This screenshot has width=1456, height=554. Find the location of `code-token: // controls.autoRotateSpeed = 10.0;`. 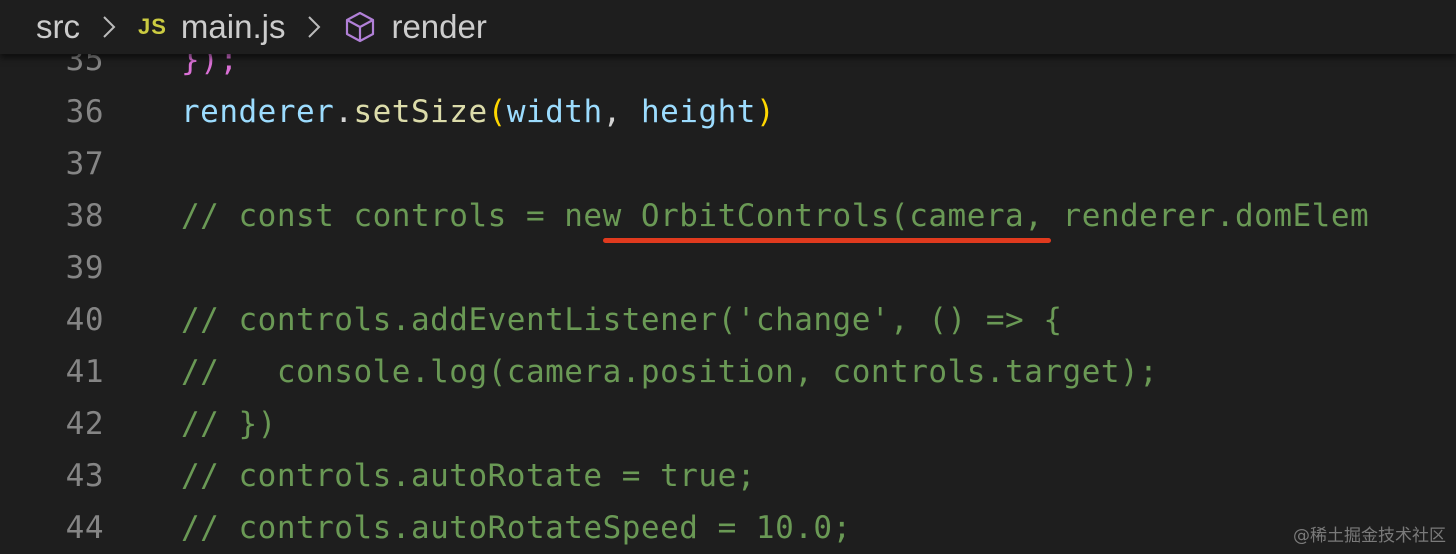

code-token: // controls.autoRotateSpeed = 10.0; is located at coordinates (516, 528).